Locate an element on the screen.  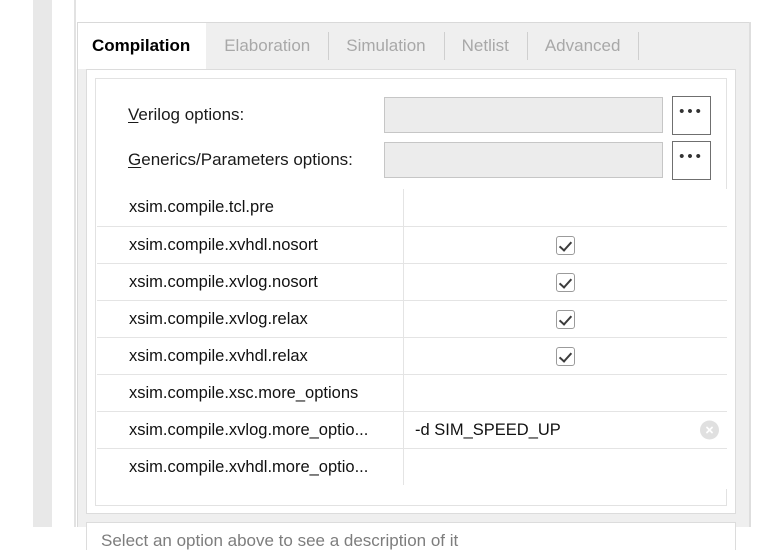
table-row: xsim.compile.xvhdl.nosort is located at coordinates (412, 244).